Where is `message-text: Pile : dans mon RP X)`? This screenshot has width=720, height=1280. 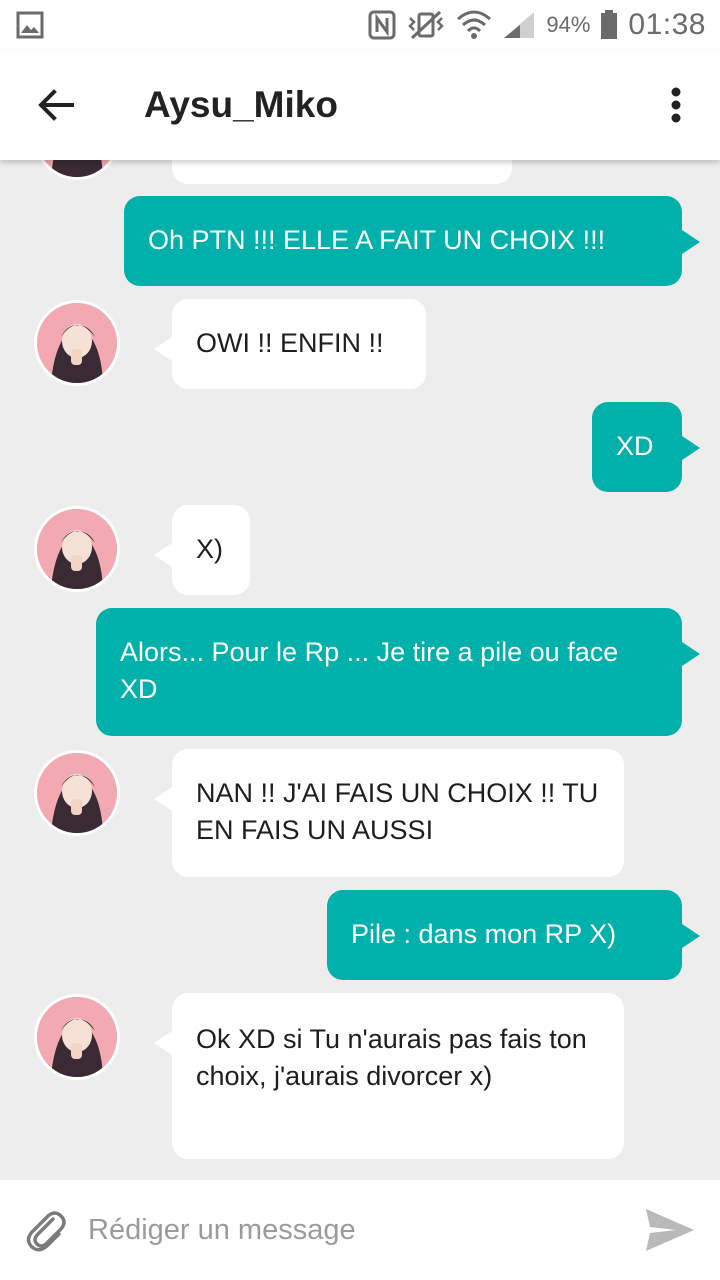 message-text: Pile : dans mon RP X) is located at coordinates (484, 934).